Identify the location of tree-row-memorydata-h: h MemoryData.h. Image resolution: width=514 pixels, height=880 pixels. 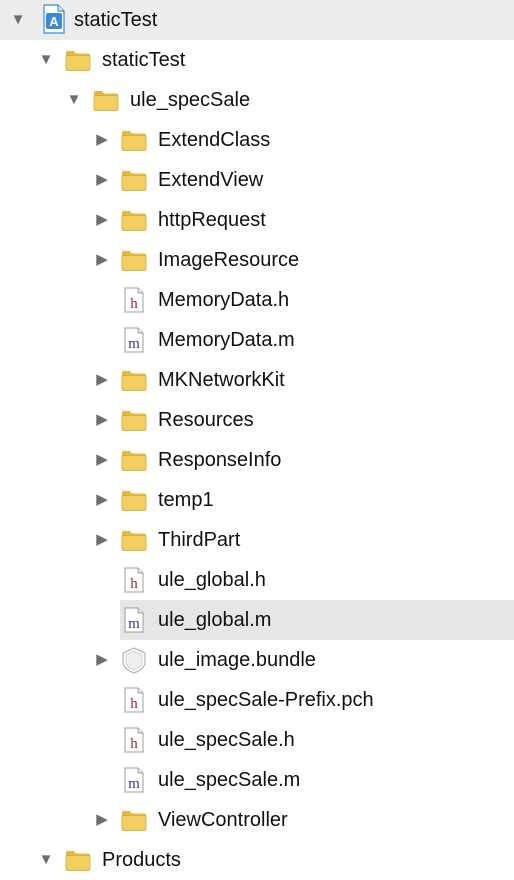
(257, 300).